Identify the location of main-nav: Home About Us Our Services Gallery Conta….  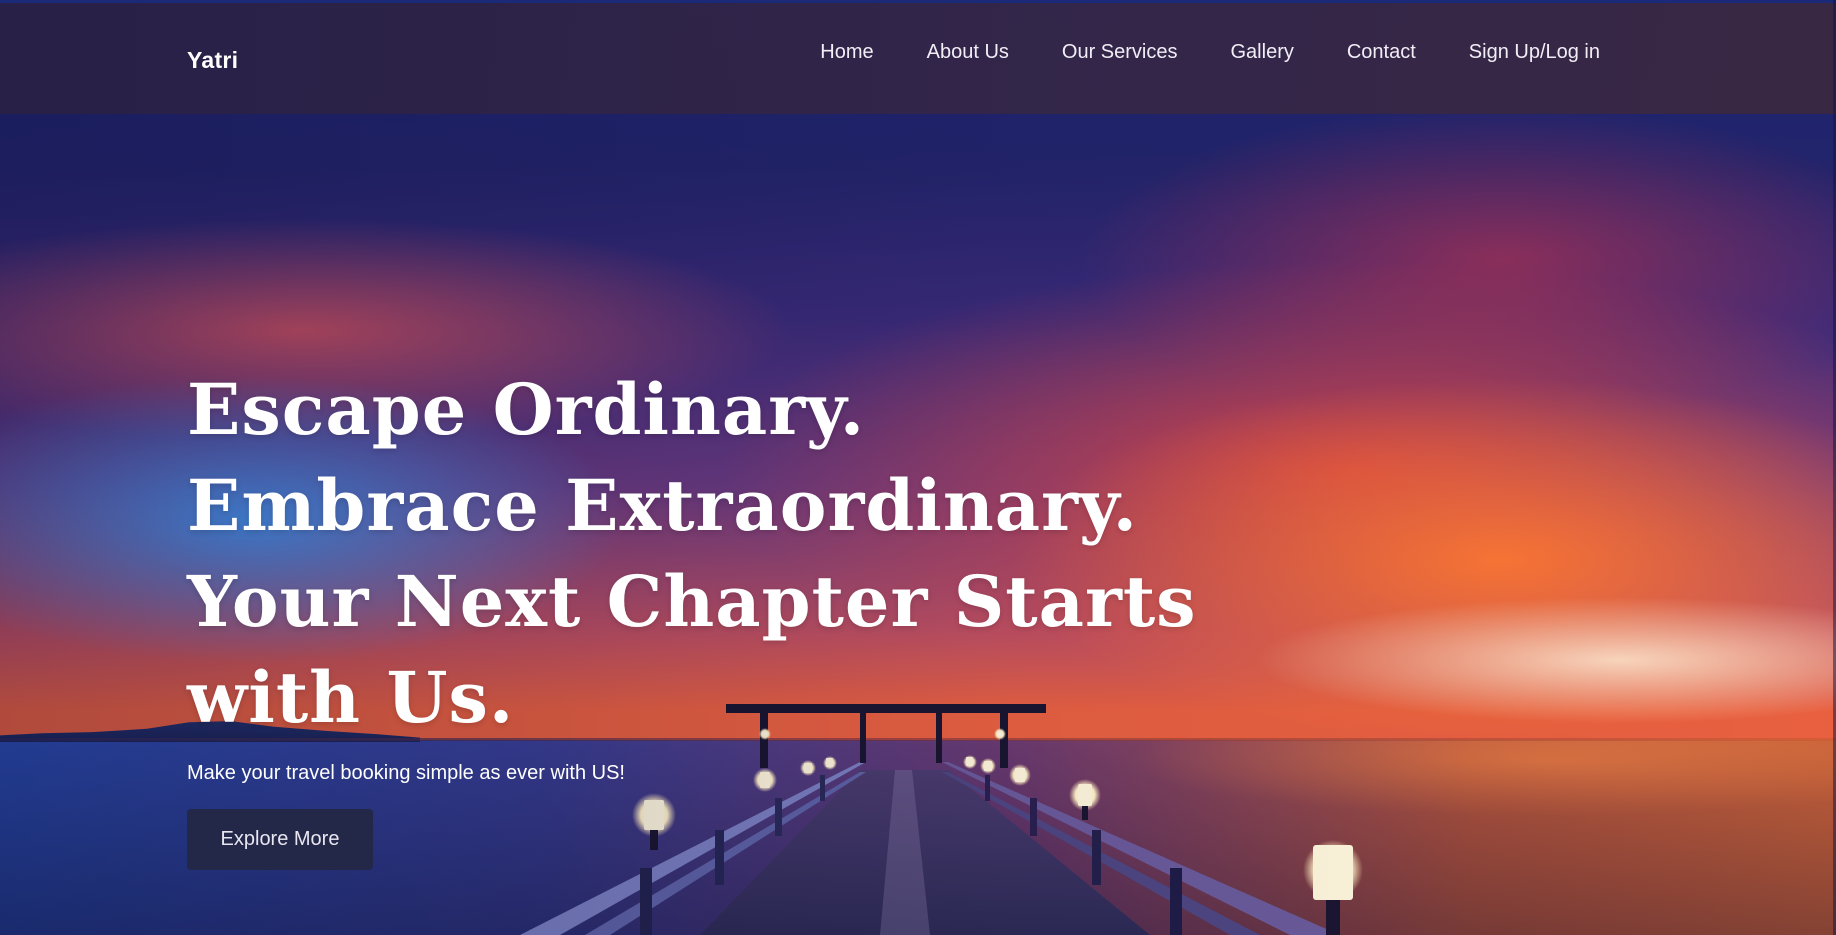
(1183, 52).